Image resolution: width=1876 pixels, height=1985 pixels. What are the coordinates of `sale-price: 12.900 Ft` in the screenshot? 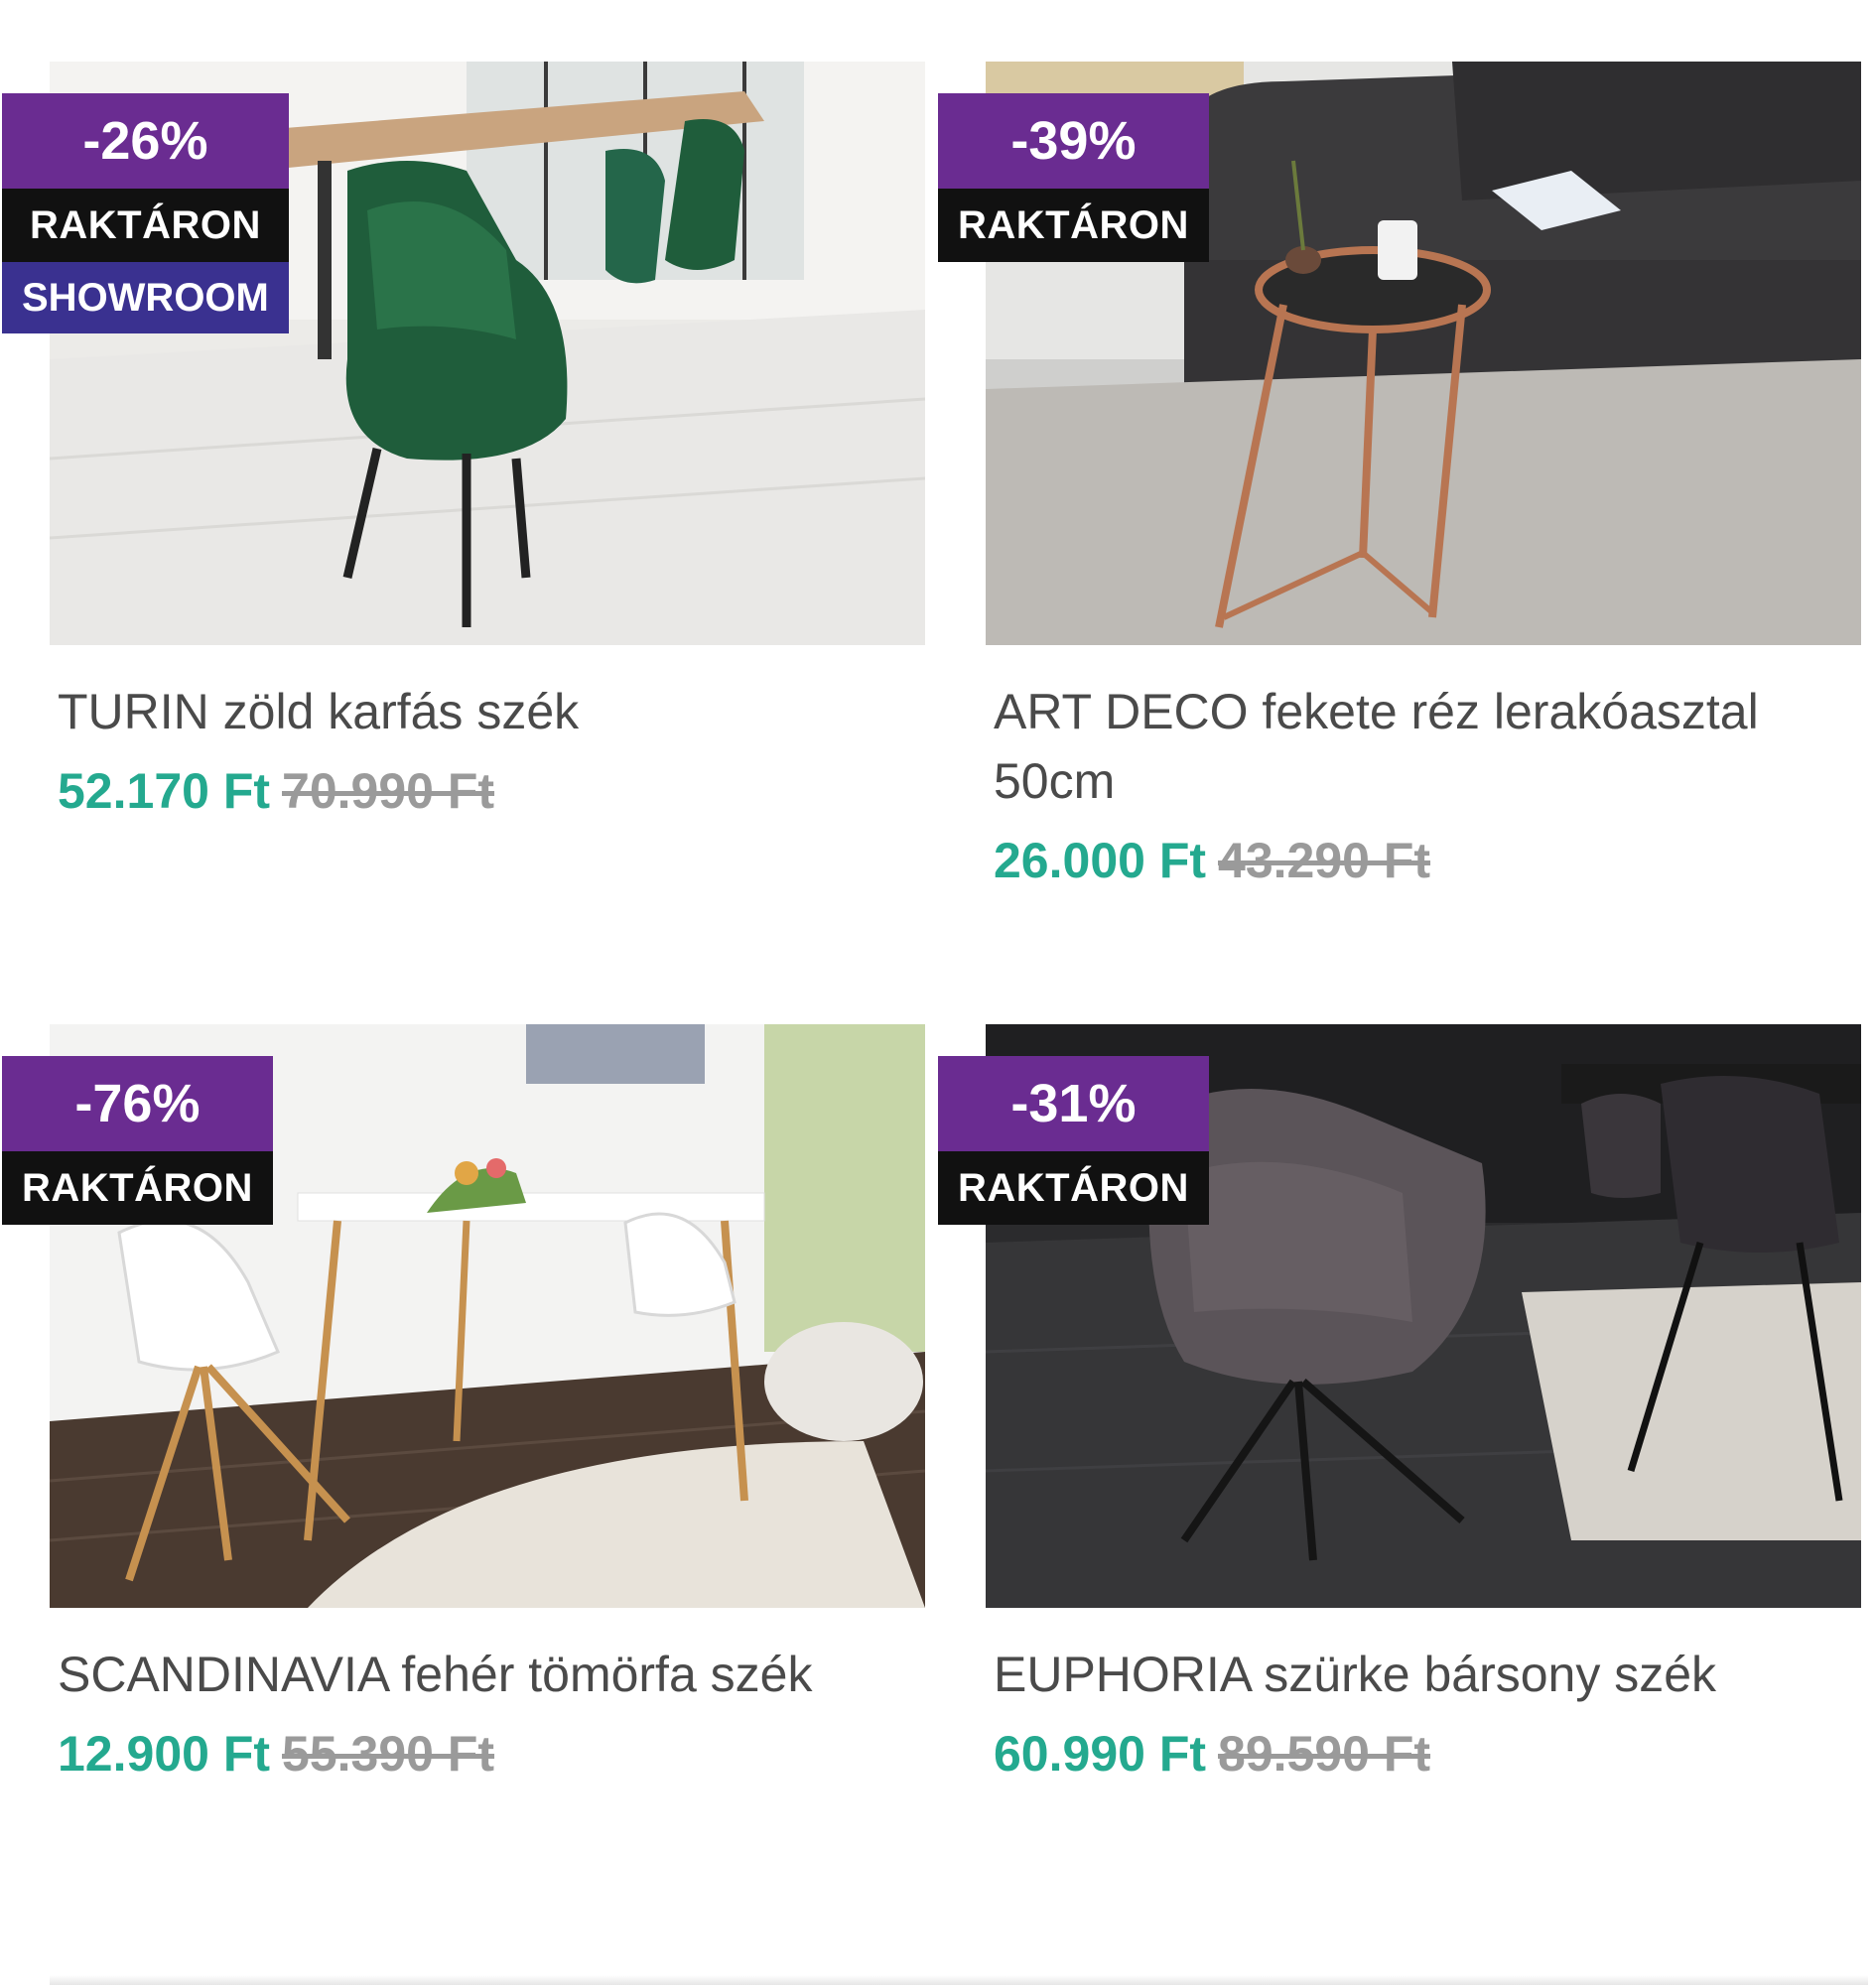 It's located at (164, 1754).